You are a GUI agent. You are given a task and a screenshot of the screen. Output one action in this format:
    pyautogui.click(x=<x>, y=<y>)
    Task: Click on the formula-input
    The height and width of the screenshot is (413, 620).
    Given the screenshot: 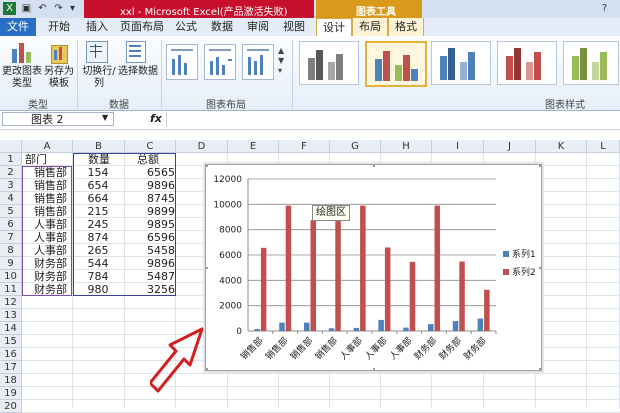 What is the action you would take?
    pyautogui.click(x=391, y=119)
    